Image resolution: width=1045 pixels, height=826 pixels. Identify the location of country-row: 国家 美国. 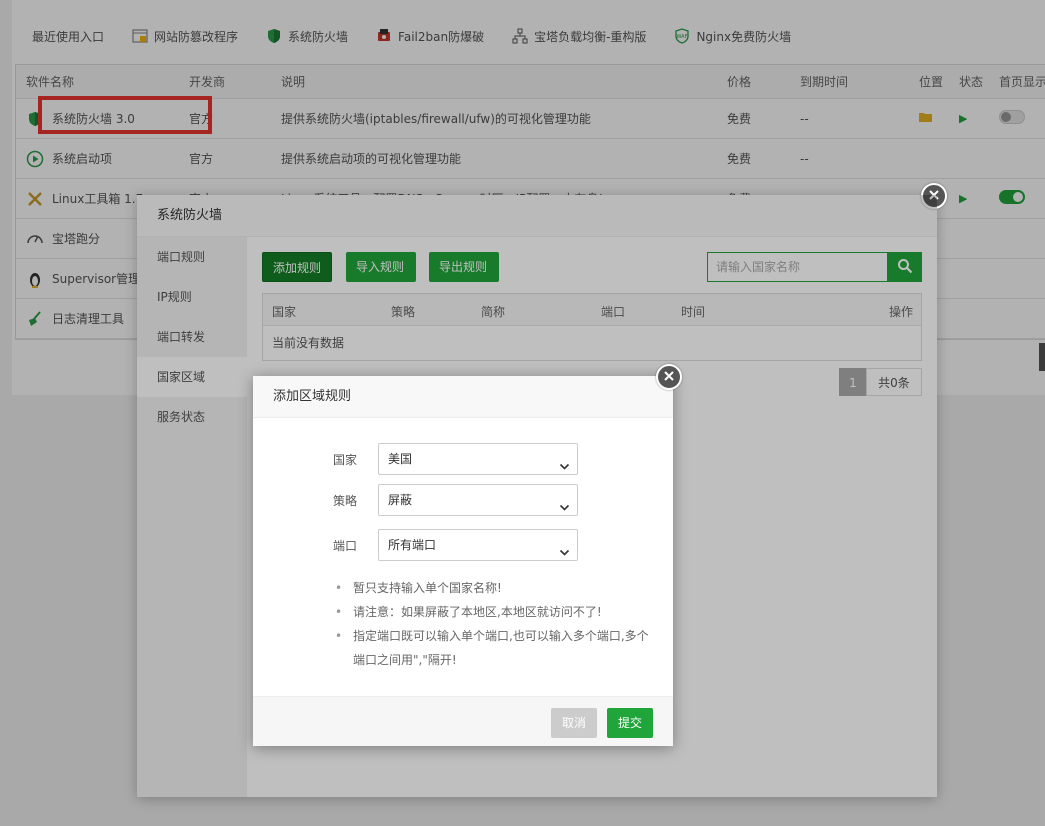
(455, 459).